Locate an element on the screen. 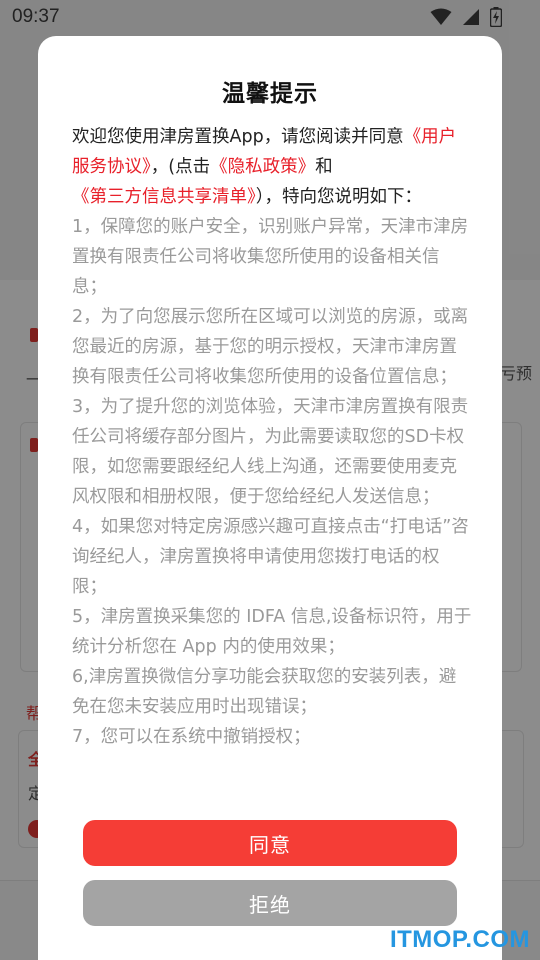 The image size is (540, 960). privacy-policy-link: 《隐私政策》 is located at coordinates (262, 167).